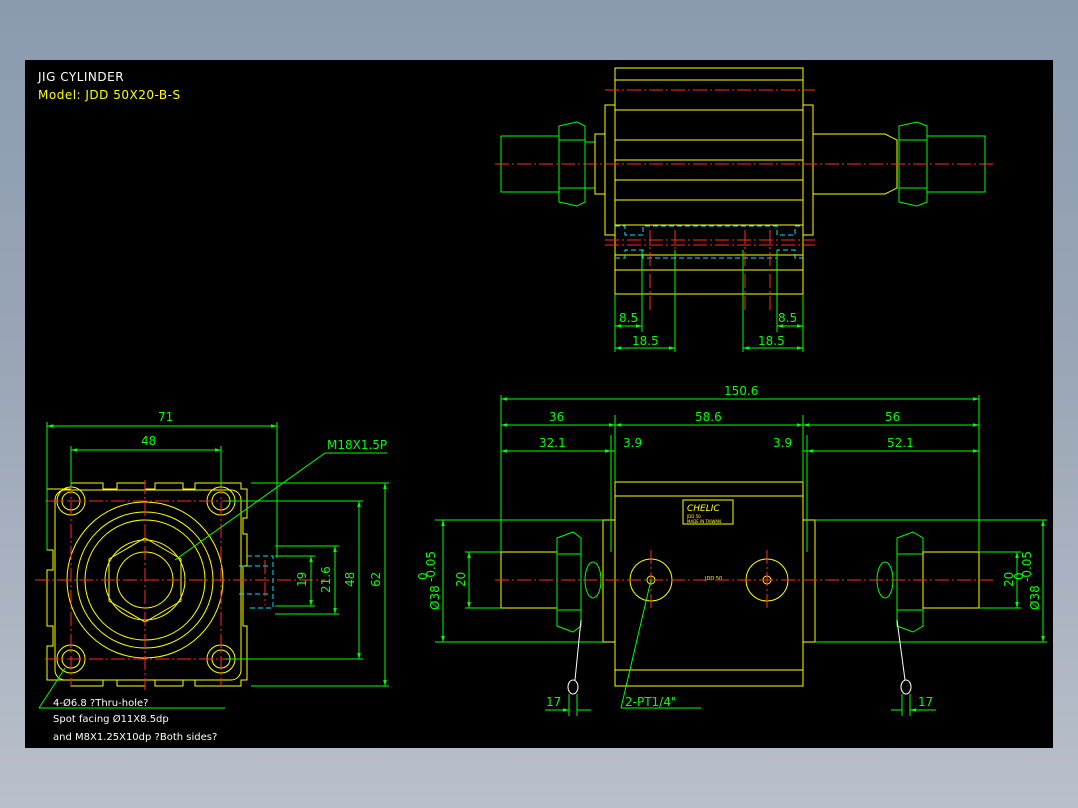 The width and height of the screenshot is (1078, 808). I want to click on dim-56: 56, so click(892, 417).